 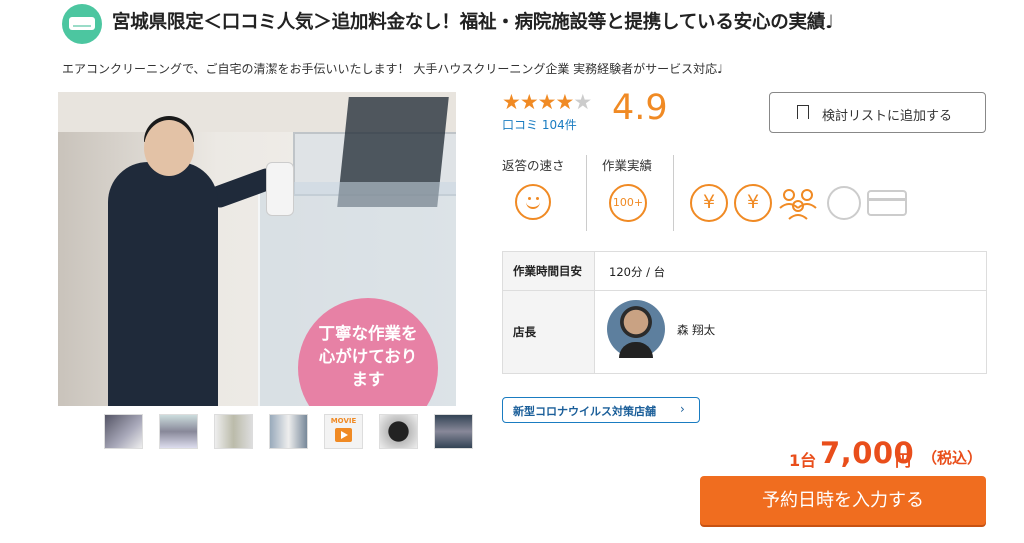 What do you see at coordinates (952, 458) in the screenshot?
I see `price-tax-note: （税込）` at bounding box center [952, 458].